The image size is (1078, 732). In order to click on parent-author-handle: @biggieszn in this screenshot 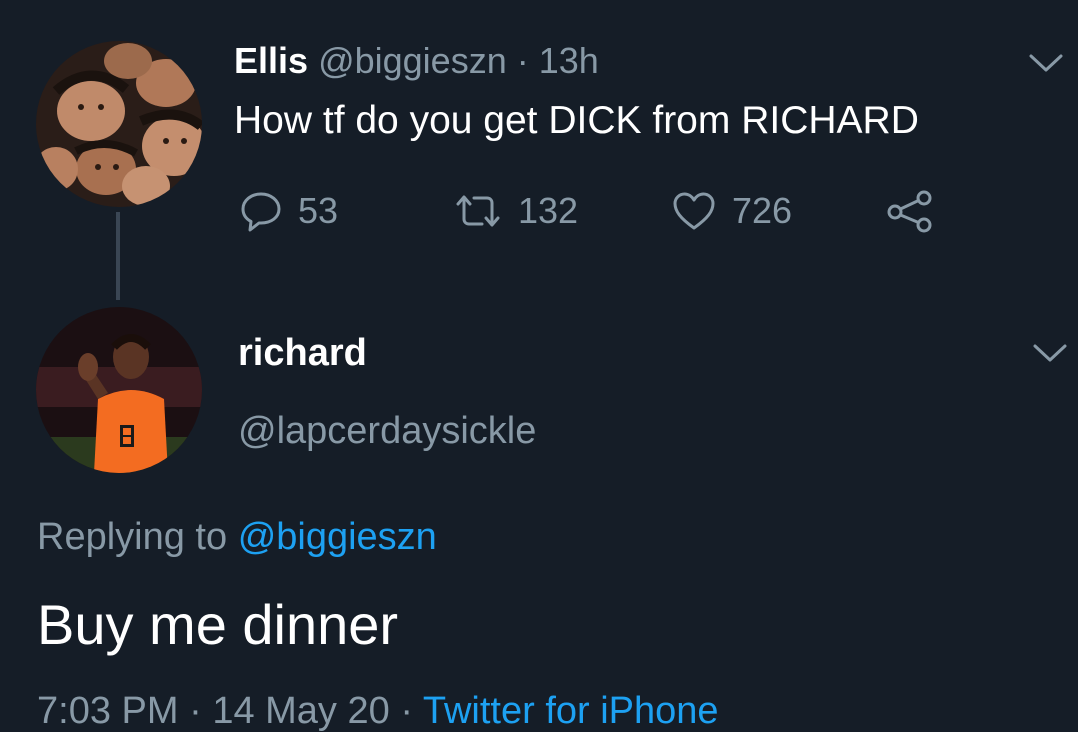, I will do `click(412, 60)`.